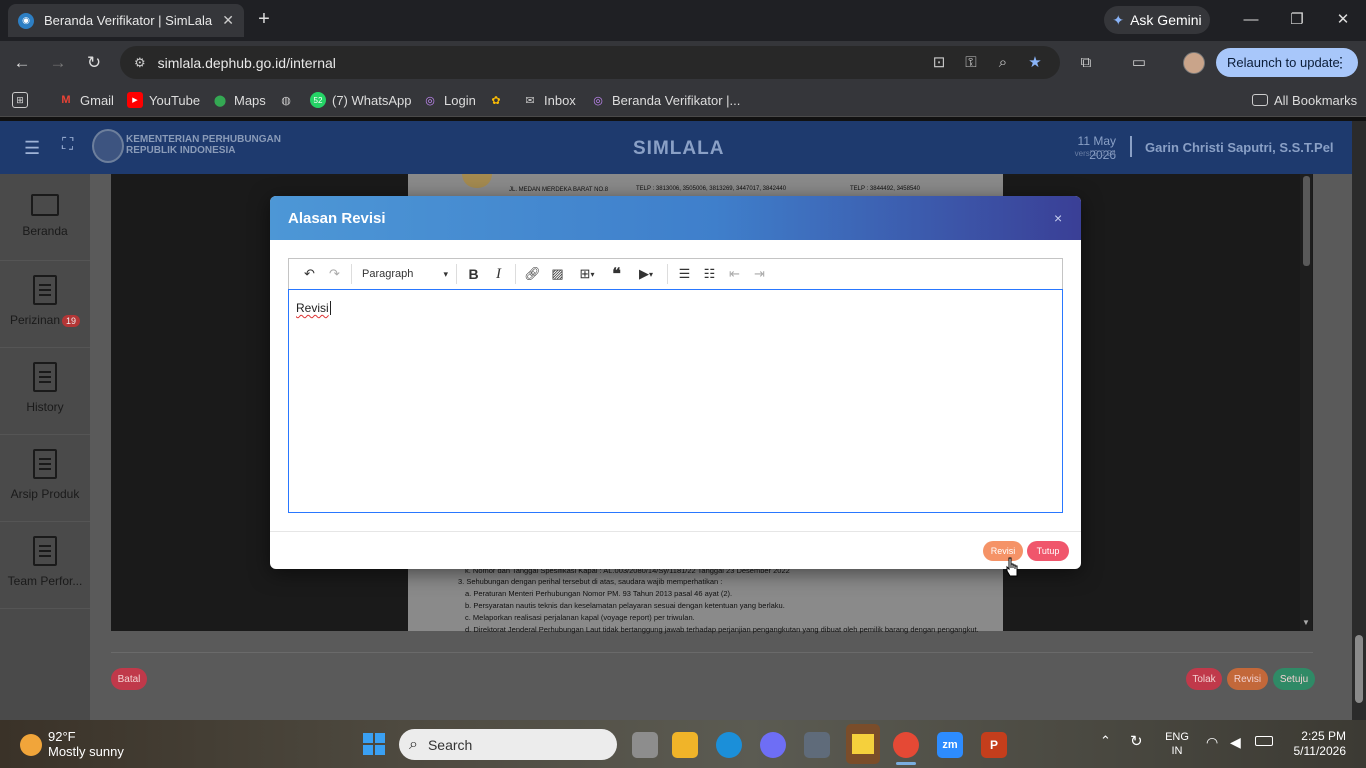 Image resolution: width=1366 pixels, height=768 pixels. Describe the element at coordinates (309, 274) in the screenshot. I see `undo-icon: ↶` at that location.